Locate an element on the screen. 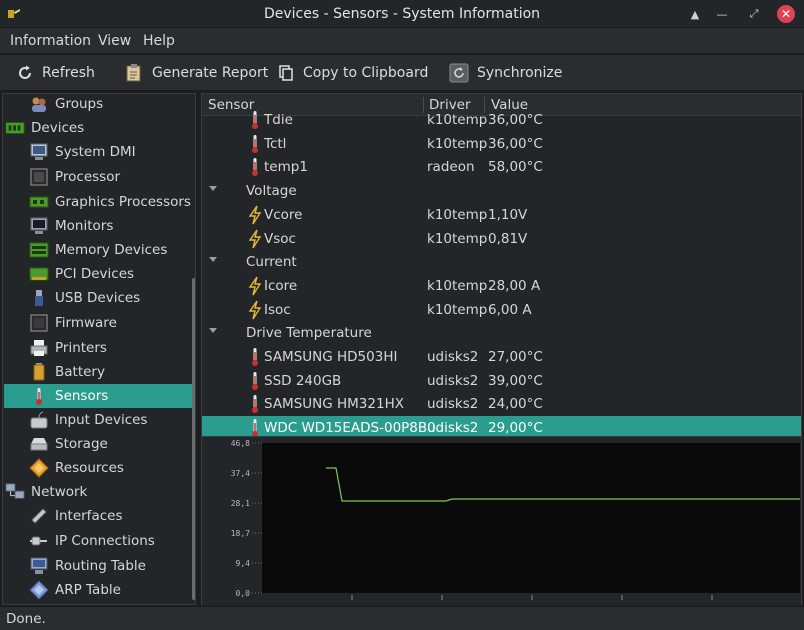  table-group-row: Voltage is located at coordinates (501, 191).